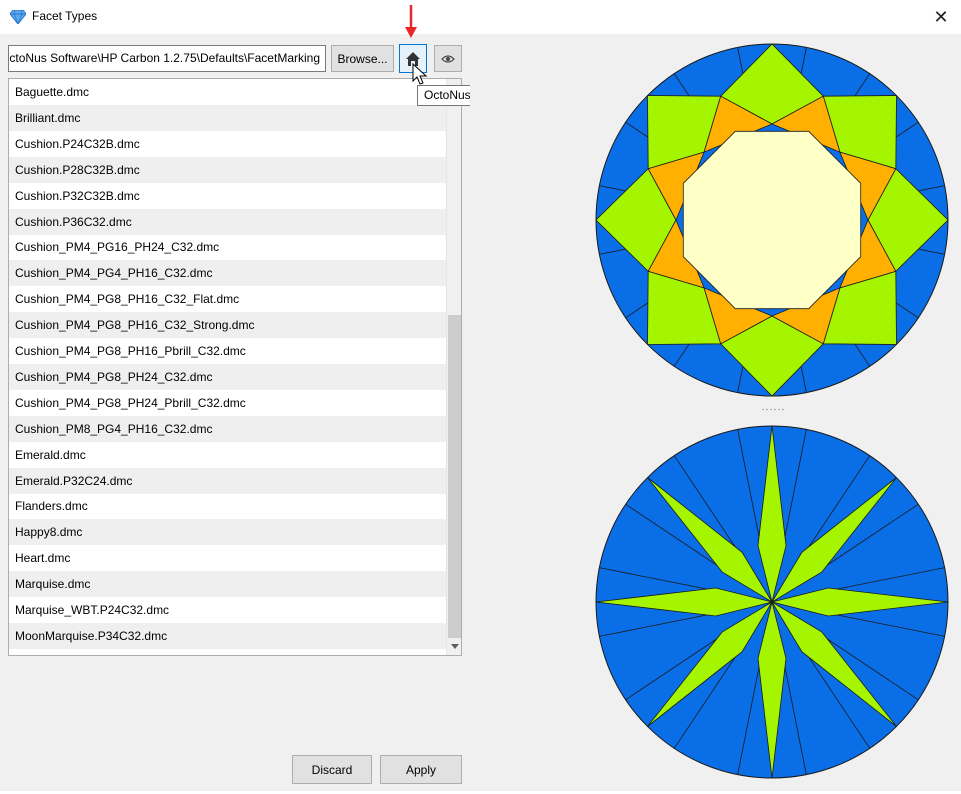 This screenshot has height=794, width=961. Describe the element at coordinates (228, 92) in the screenshot. I see `list-item: Baguette.dmc` at that location.